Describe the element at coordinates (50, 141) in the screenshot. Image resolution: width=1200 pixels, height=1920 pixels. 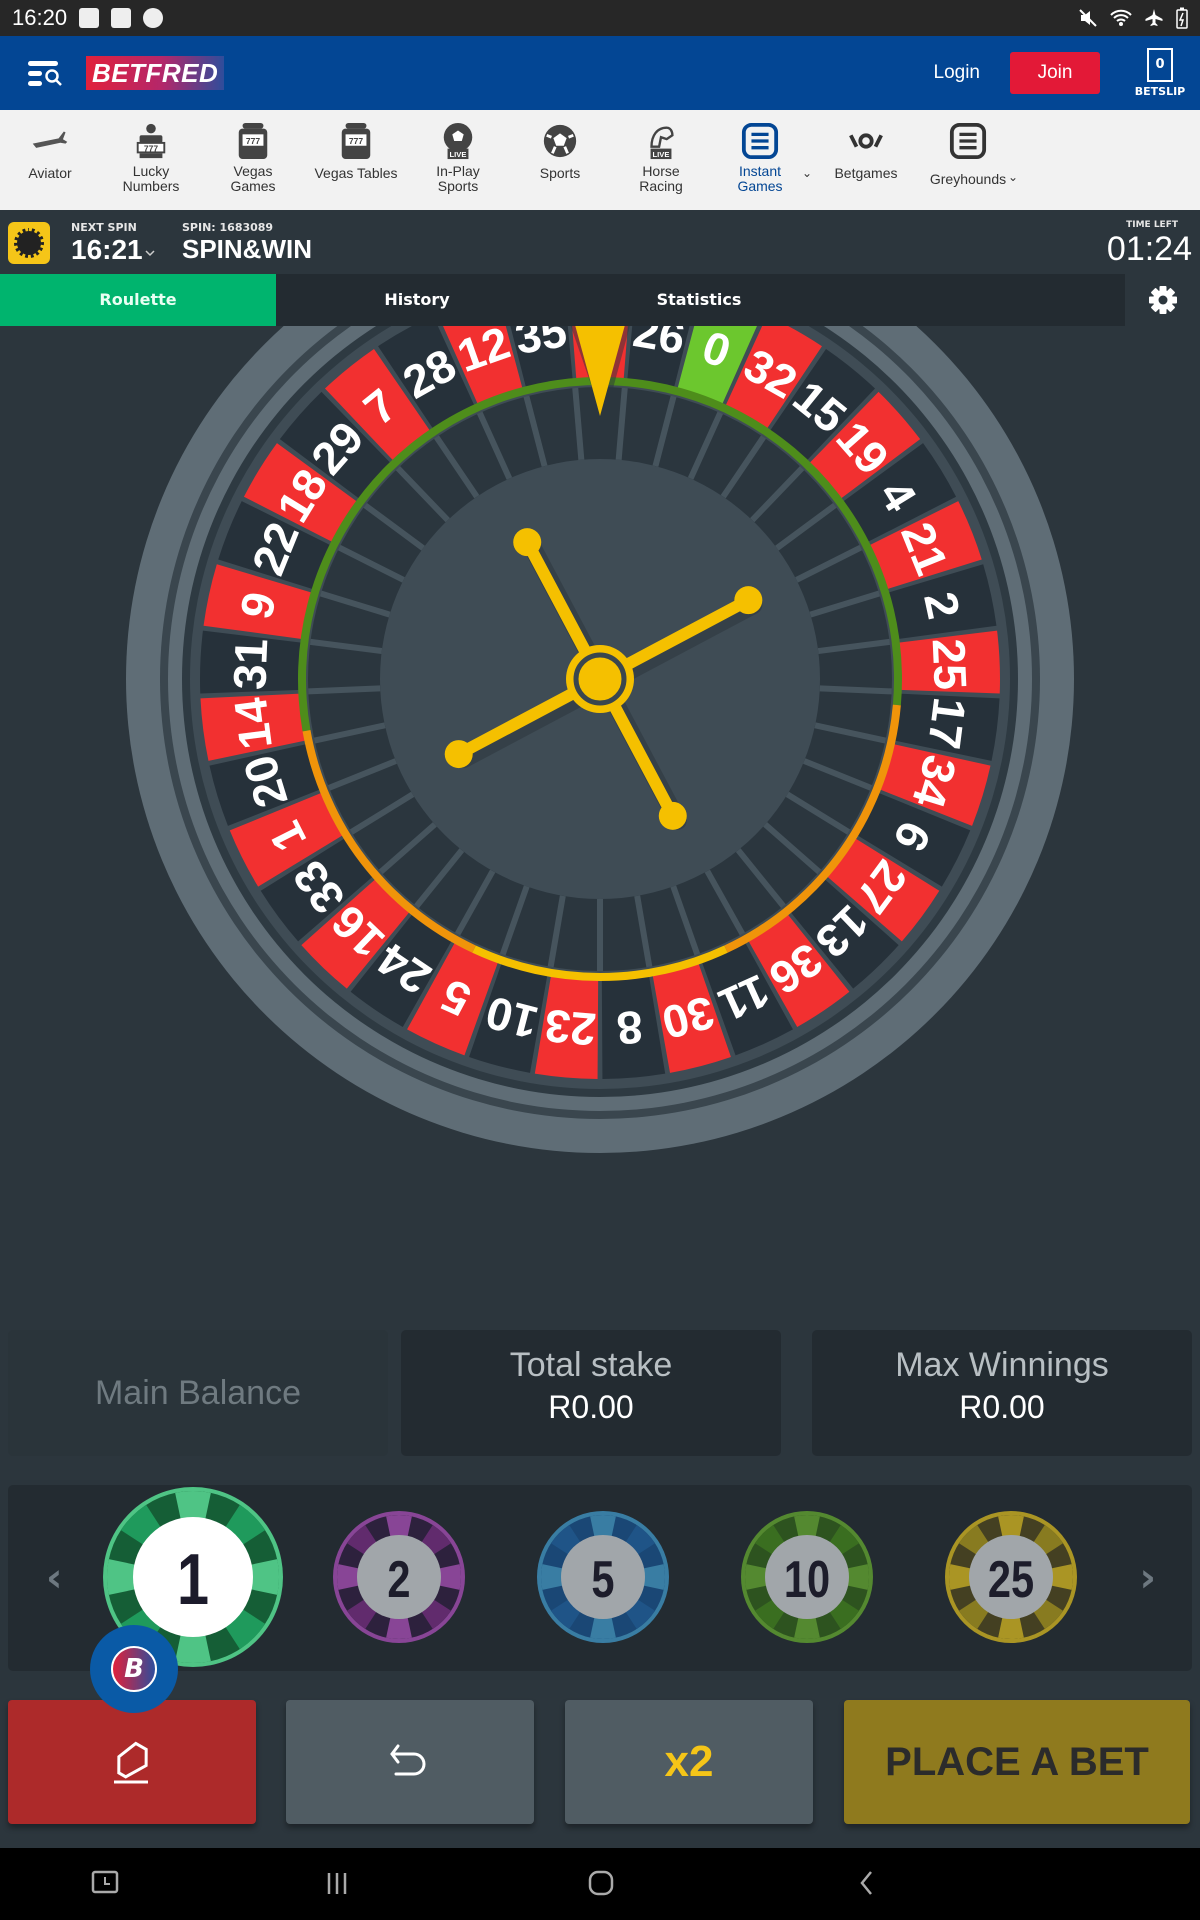
I see `plane-icon` at that location.